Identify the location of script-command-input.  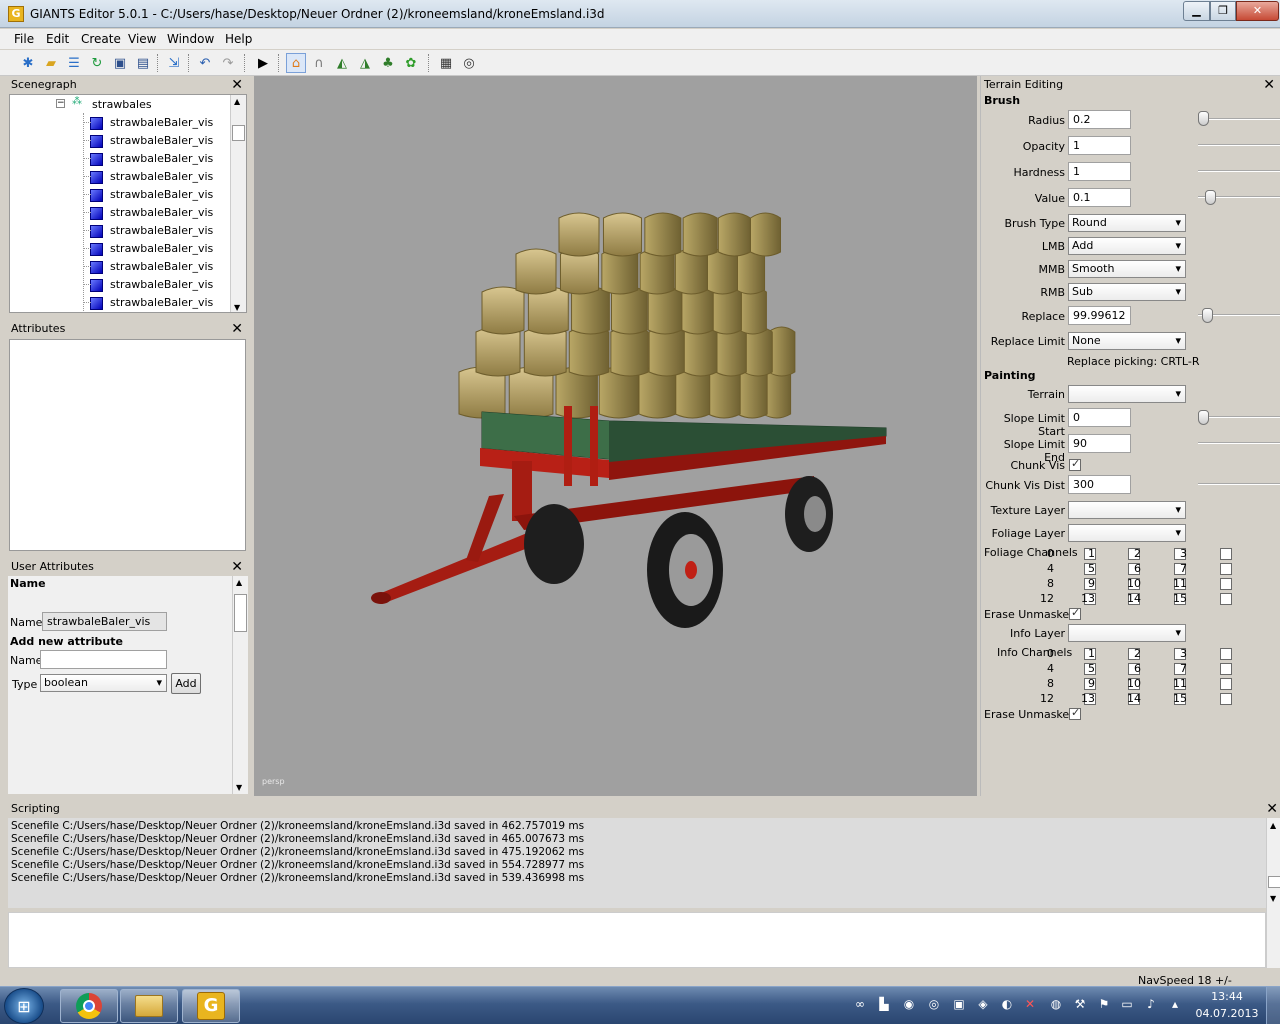
(637, 940).